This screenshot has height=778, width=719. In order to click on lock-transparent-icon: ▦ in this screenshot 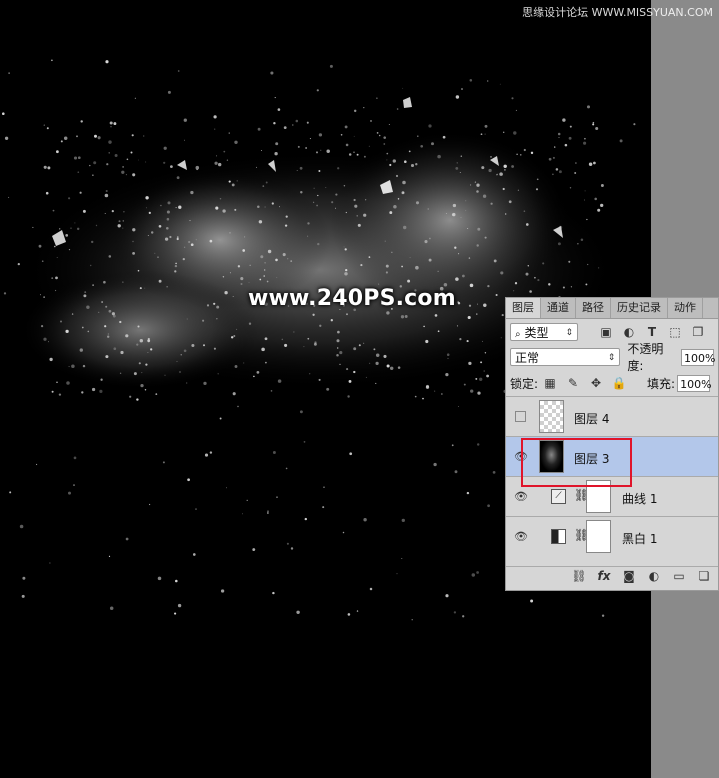, I will do `click(550, 383)`.